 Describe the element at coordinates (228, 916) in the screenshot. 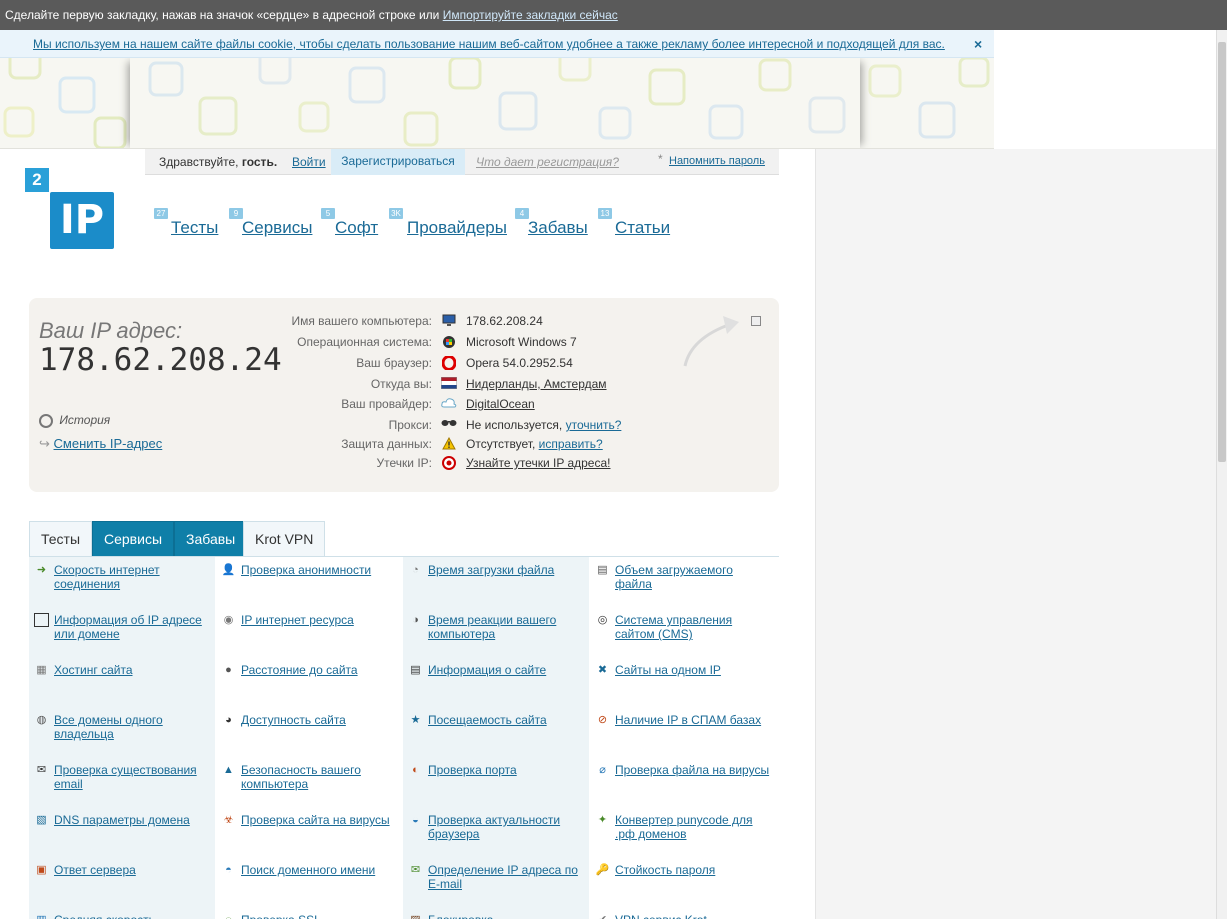

I see `ssl-icon: ◌` at that location.